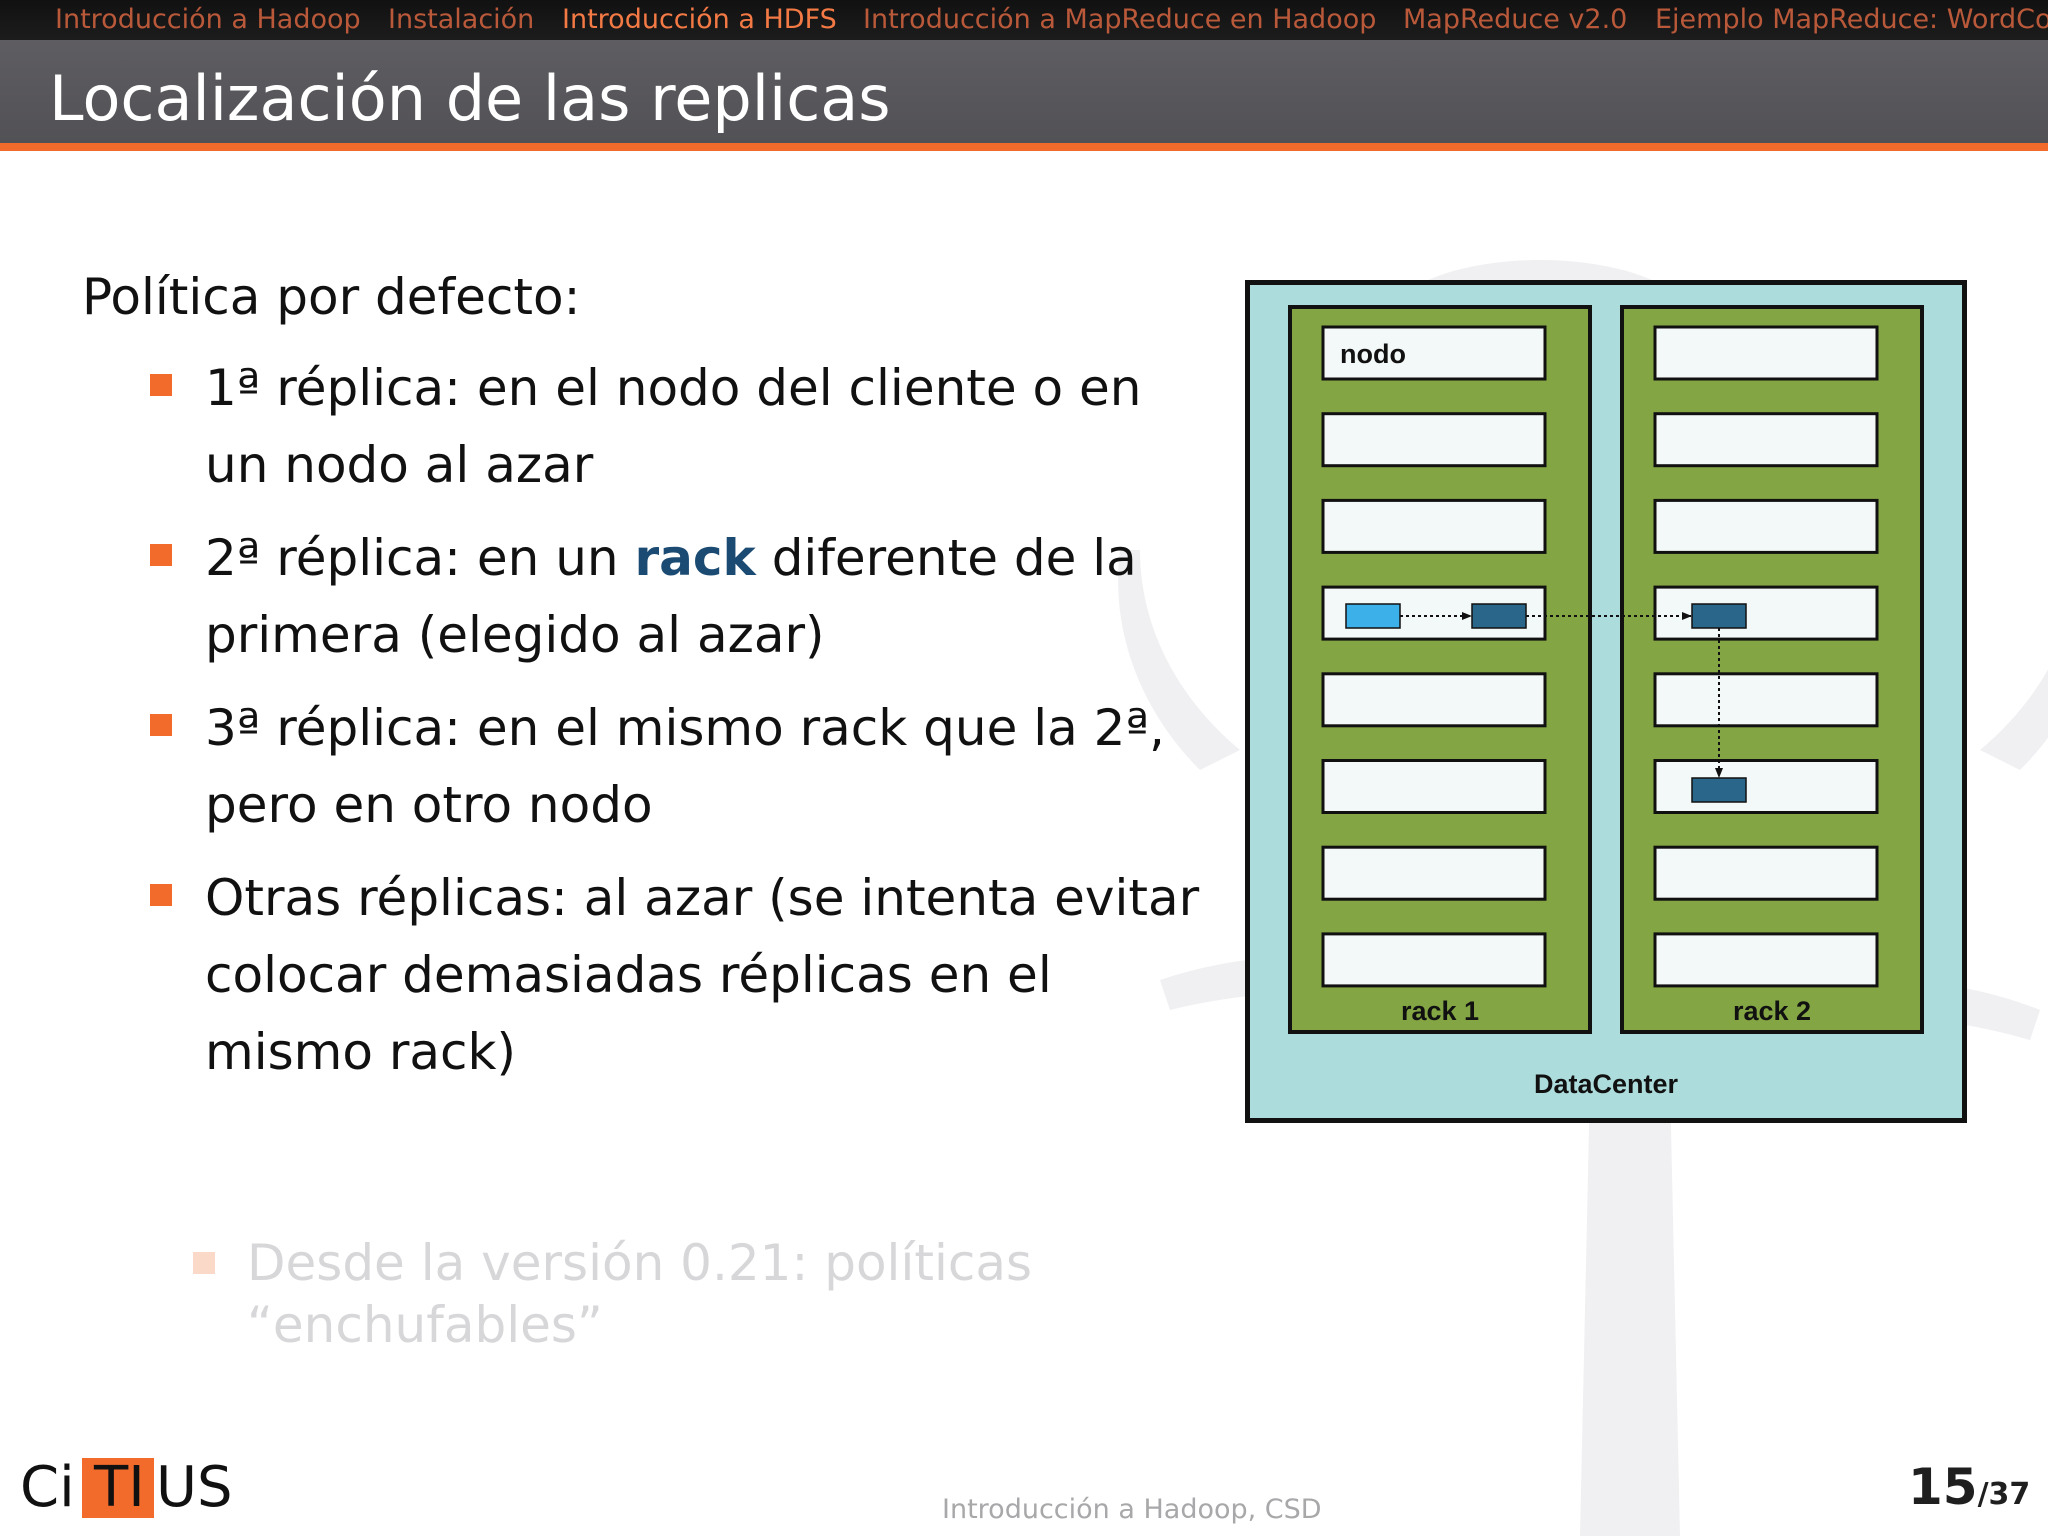 This screenshot has height=1536, width=2048. What do you see at coordinates (331, 297) in the screenshot?
I see `policy-heading: Política por defecto:` at bounding box center [331, 297].